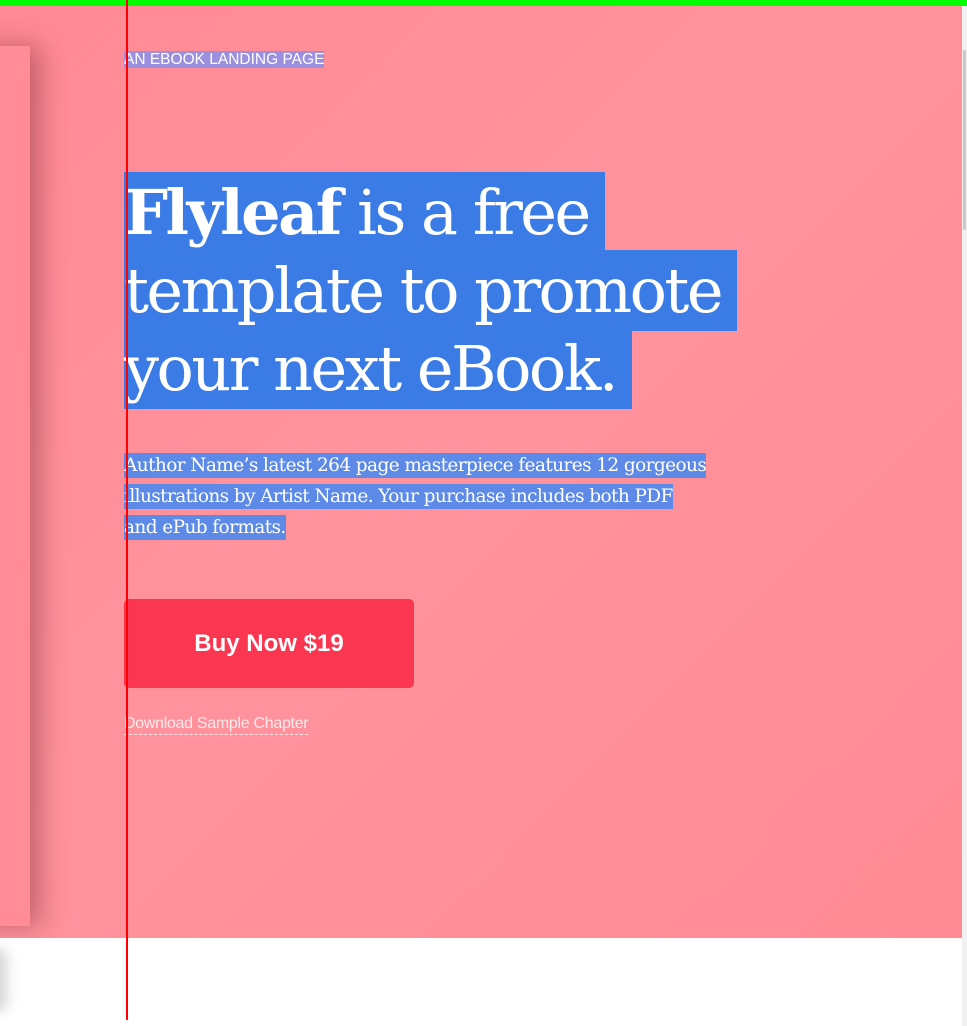  Describe the element at coordinates (269, 643) in the screenshot. I see `buy-now-button: Buy Now $19` at that location.